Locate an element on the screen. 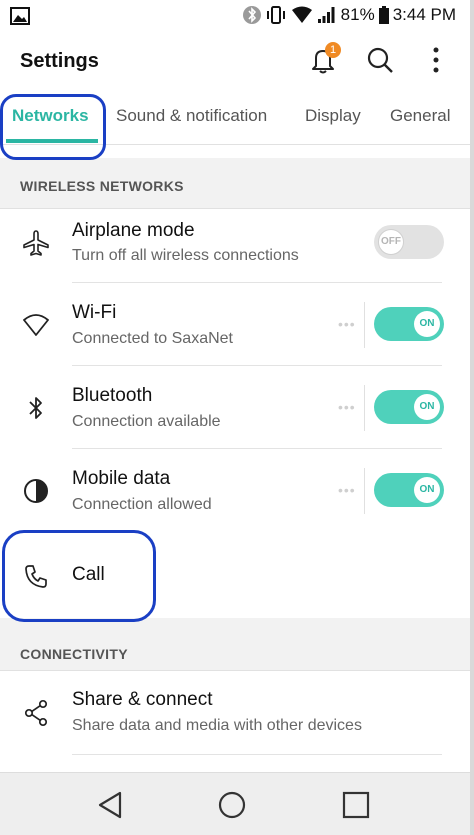  gallery-notification-icon is located at coordinates (20, 18).